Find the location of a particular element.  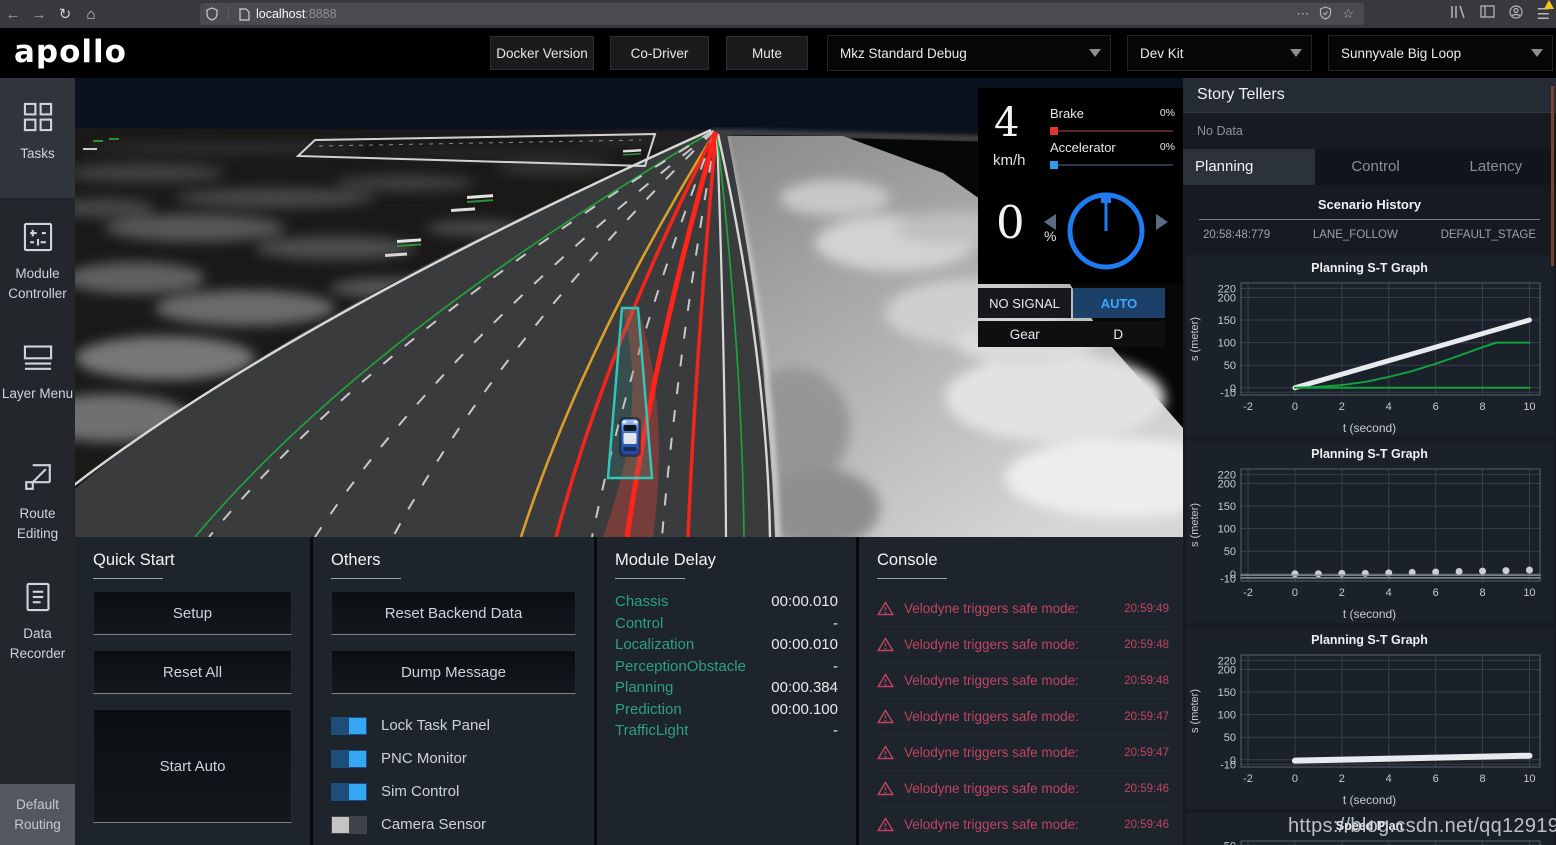

sidebar-item-tasks: Tasks is located at coordinates (37, 138).